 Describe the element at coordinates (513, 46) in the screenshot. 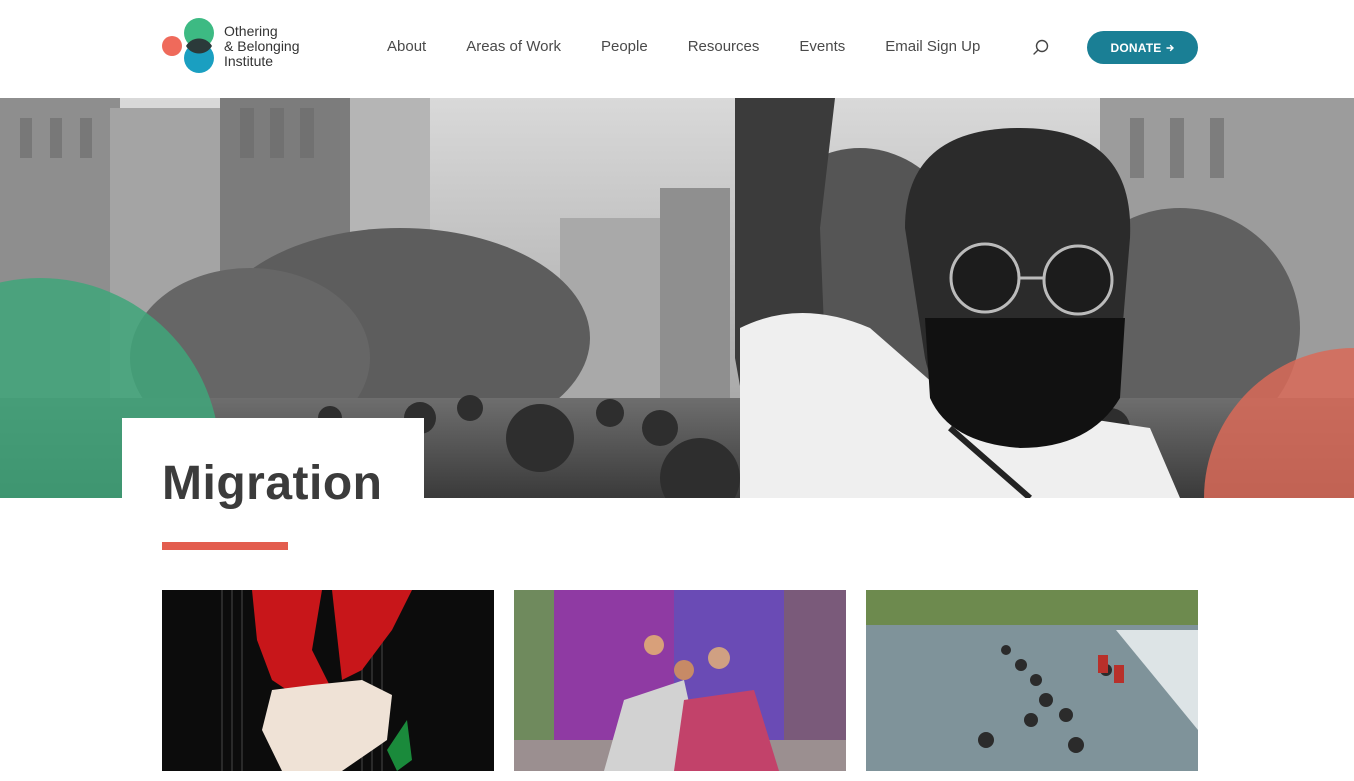

I see `nav-areas-of-work: Areas of Work` at that location.